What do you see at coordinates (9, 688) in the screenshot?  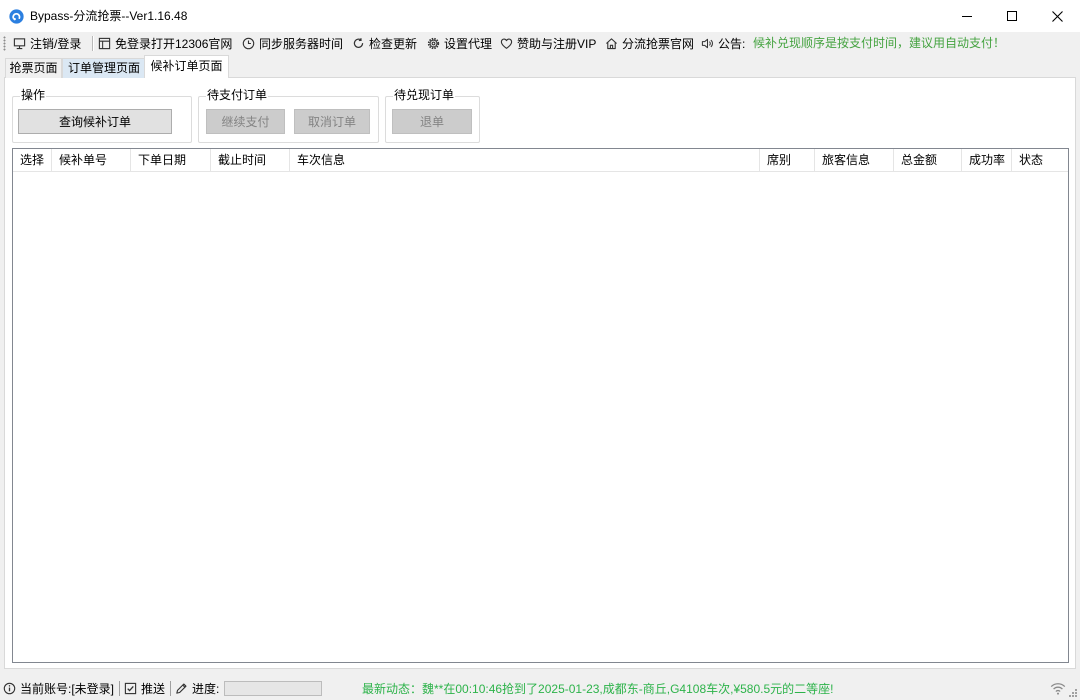 I see `info-icon` at bounding box center [9, 688].